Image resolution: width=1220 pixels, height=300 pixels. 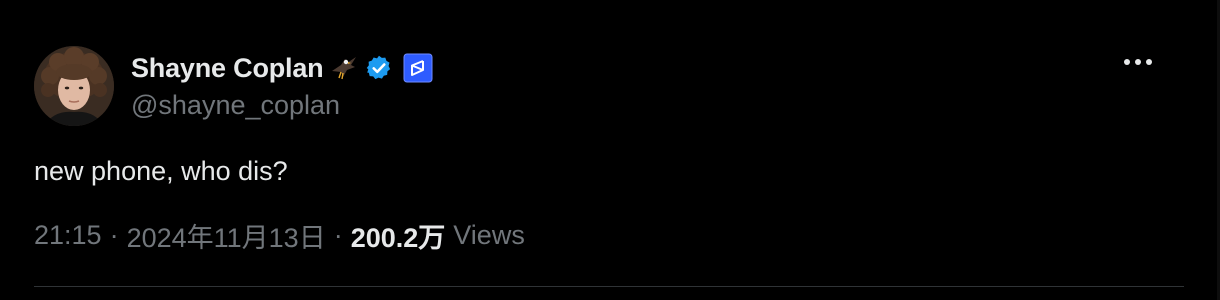 I want to click on divider, so click(x=609, y=286).